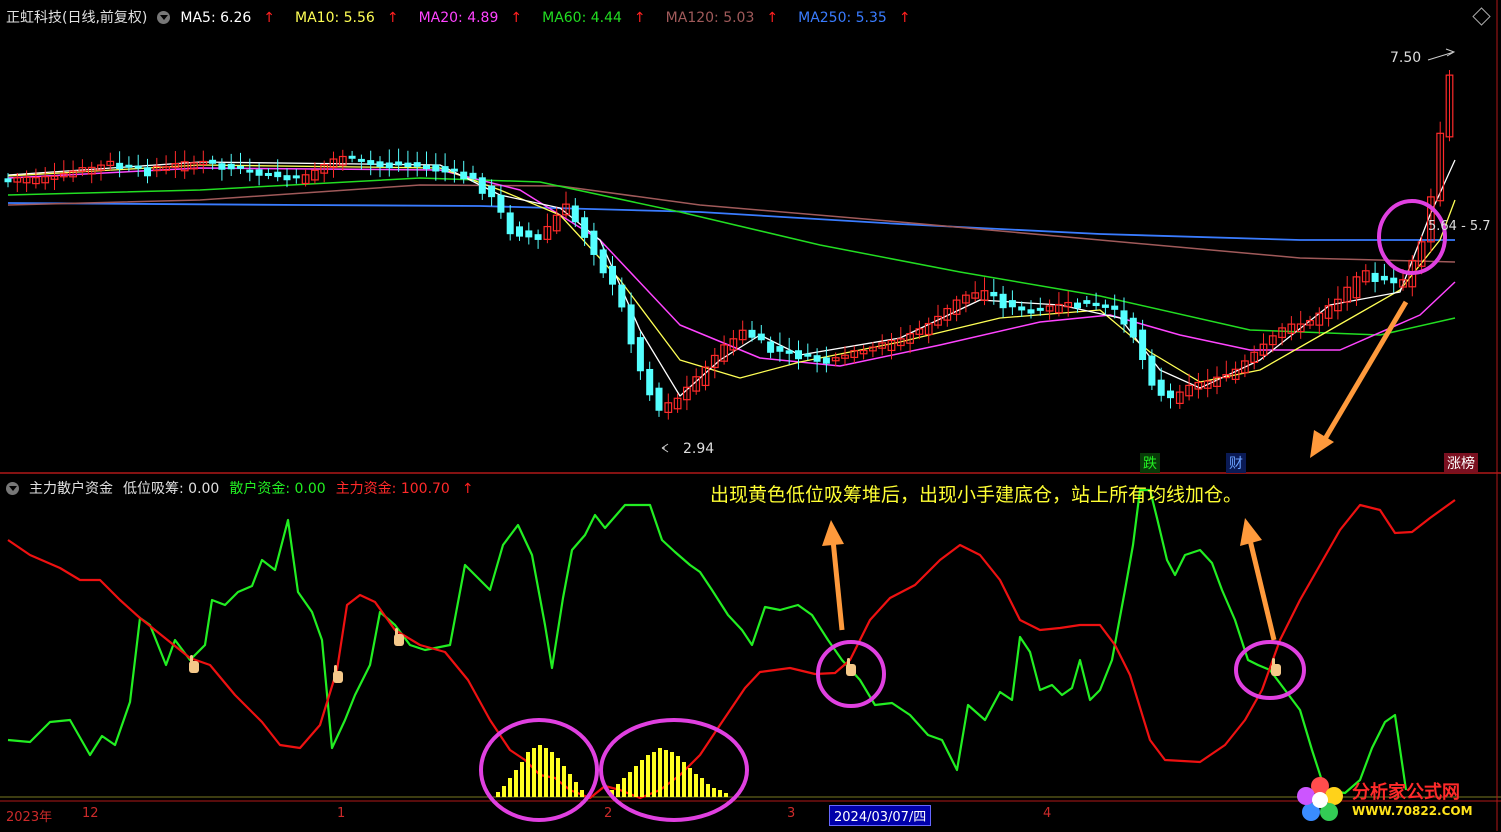 Image resolution: width=1501 pixels, height=832 pixels. What do you see at coordinates (731, 221) in the screenshot?
I see `ma250-line` at bounding box center [731, 221].